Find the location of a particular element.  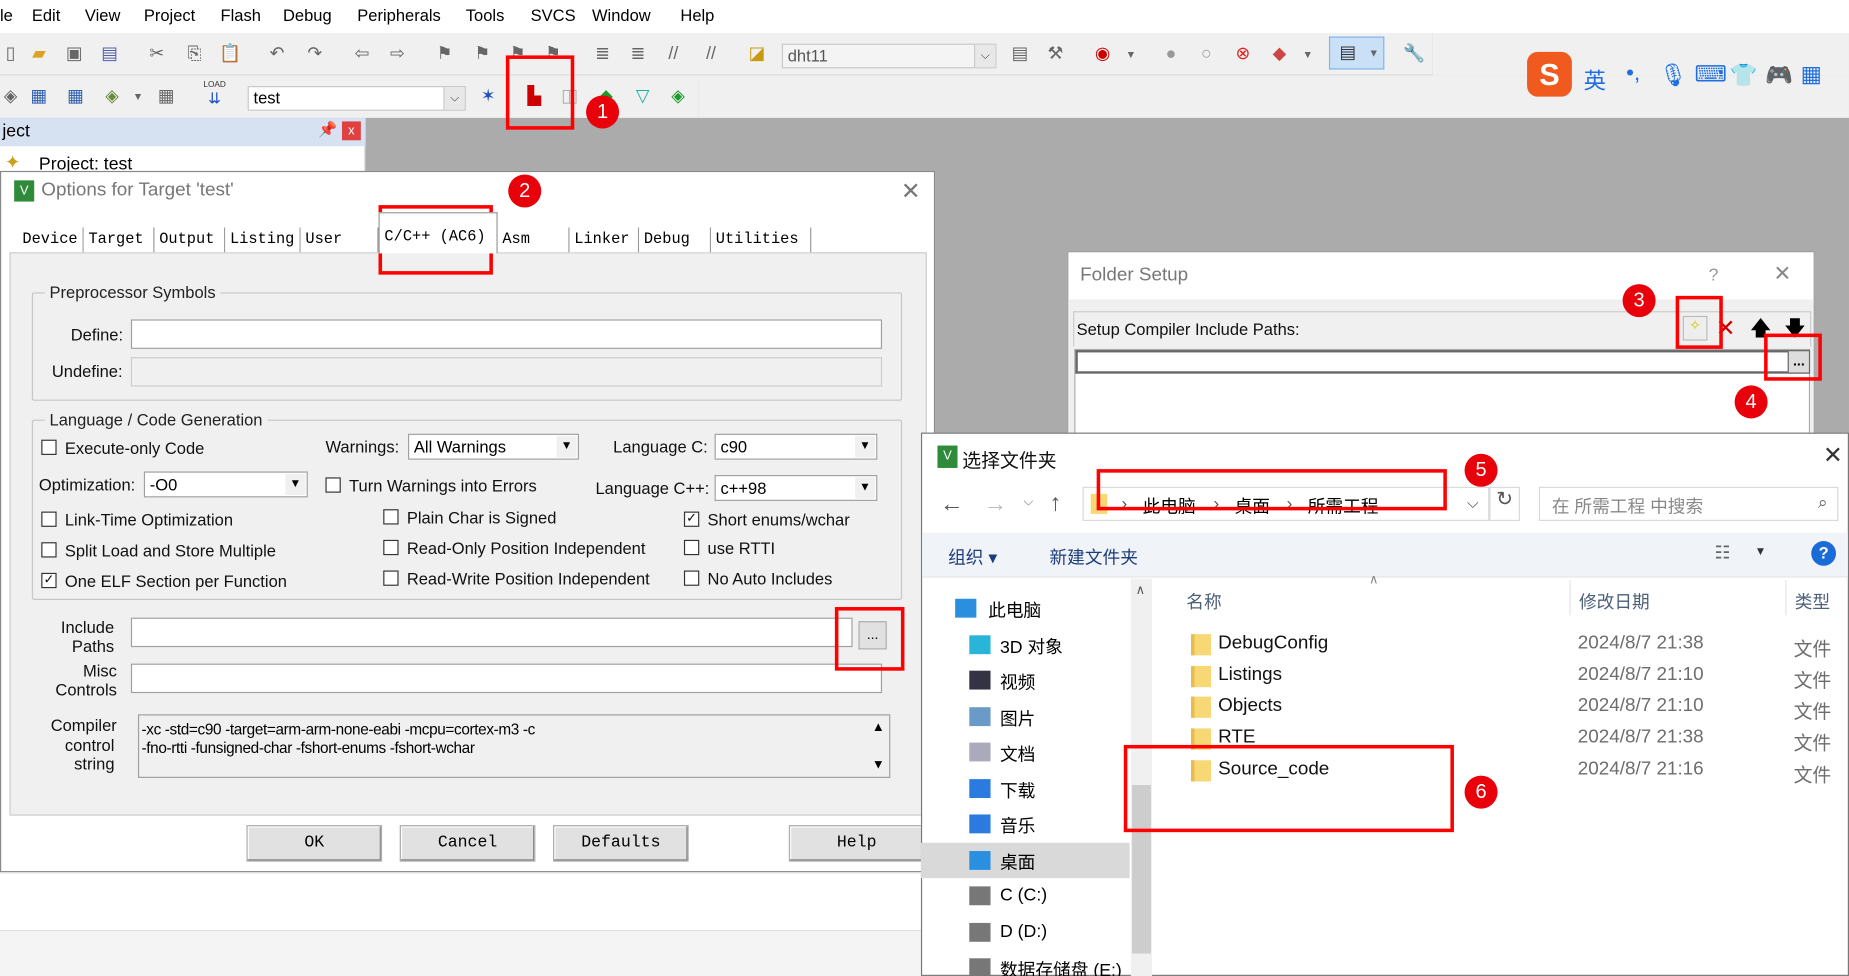

checkbox-box: ✓ is located at coordinates (49, 580).